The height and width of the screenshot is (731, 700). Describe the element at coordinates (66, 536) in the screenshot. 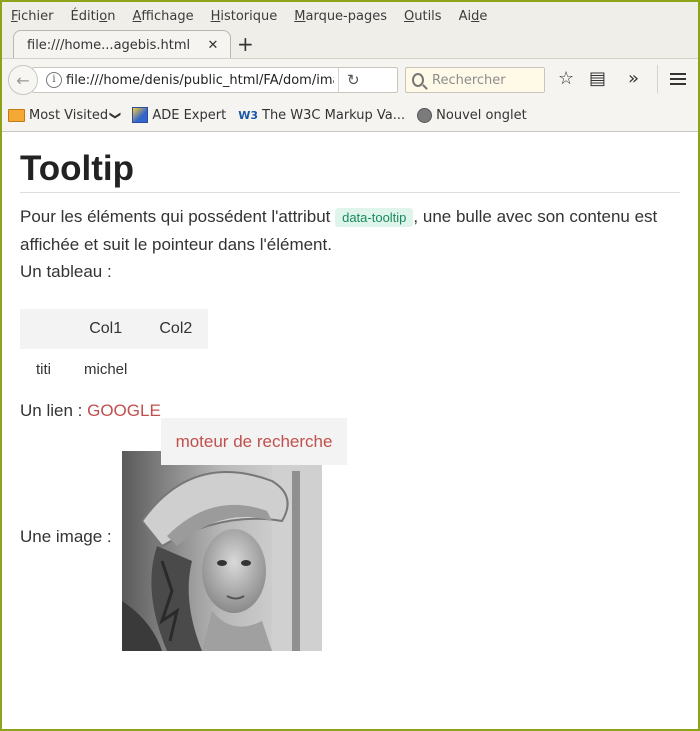

I see `image-label: Une image :` at that location.